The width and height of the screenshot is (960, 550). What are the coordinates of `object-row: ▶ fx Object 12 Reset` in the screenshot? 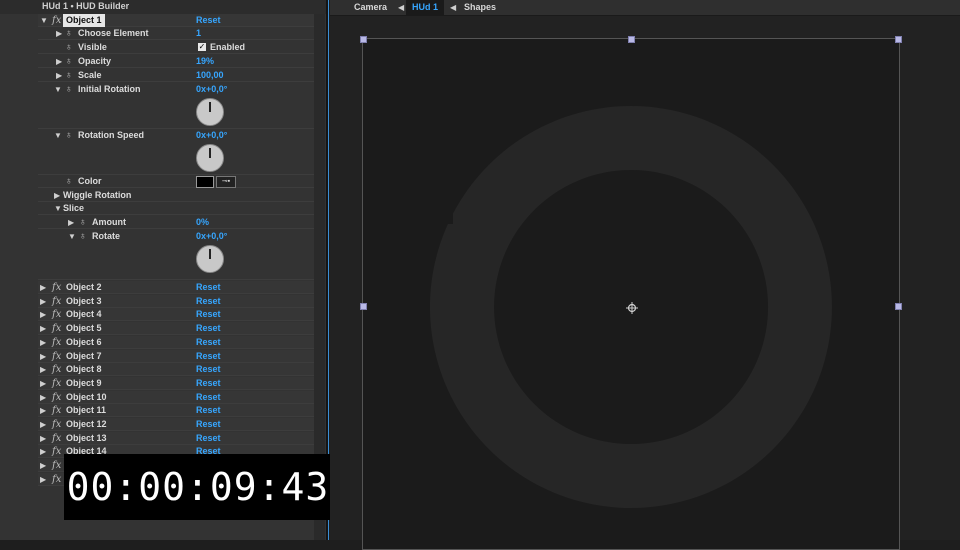 It's located at (176, 424).